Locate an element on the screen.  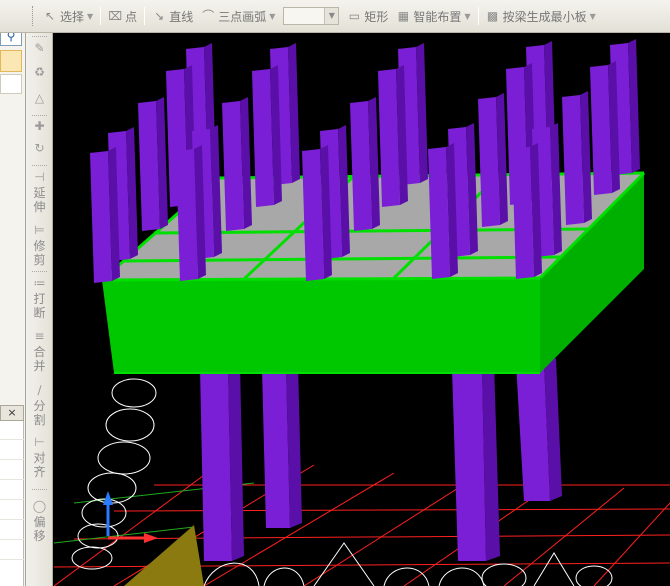
align-label: 对齐 is located at coordinates (39, 465).